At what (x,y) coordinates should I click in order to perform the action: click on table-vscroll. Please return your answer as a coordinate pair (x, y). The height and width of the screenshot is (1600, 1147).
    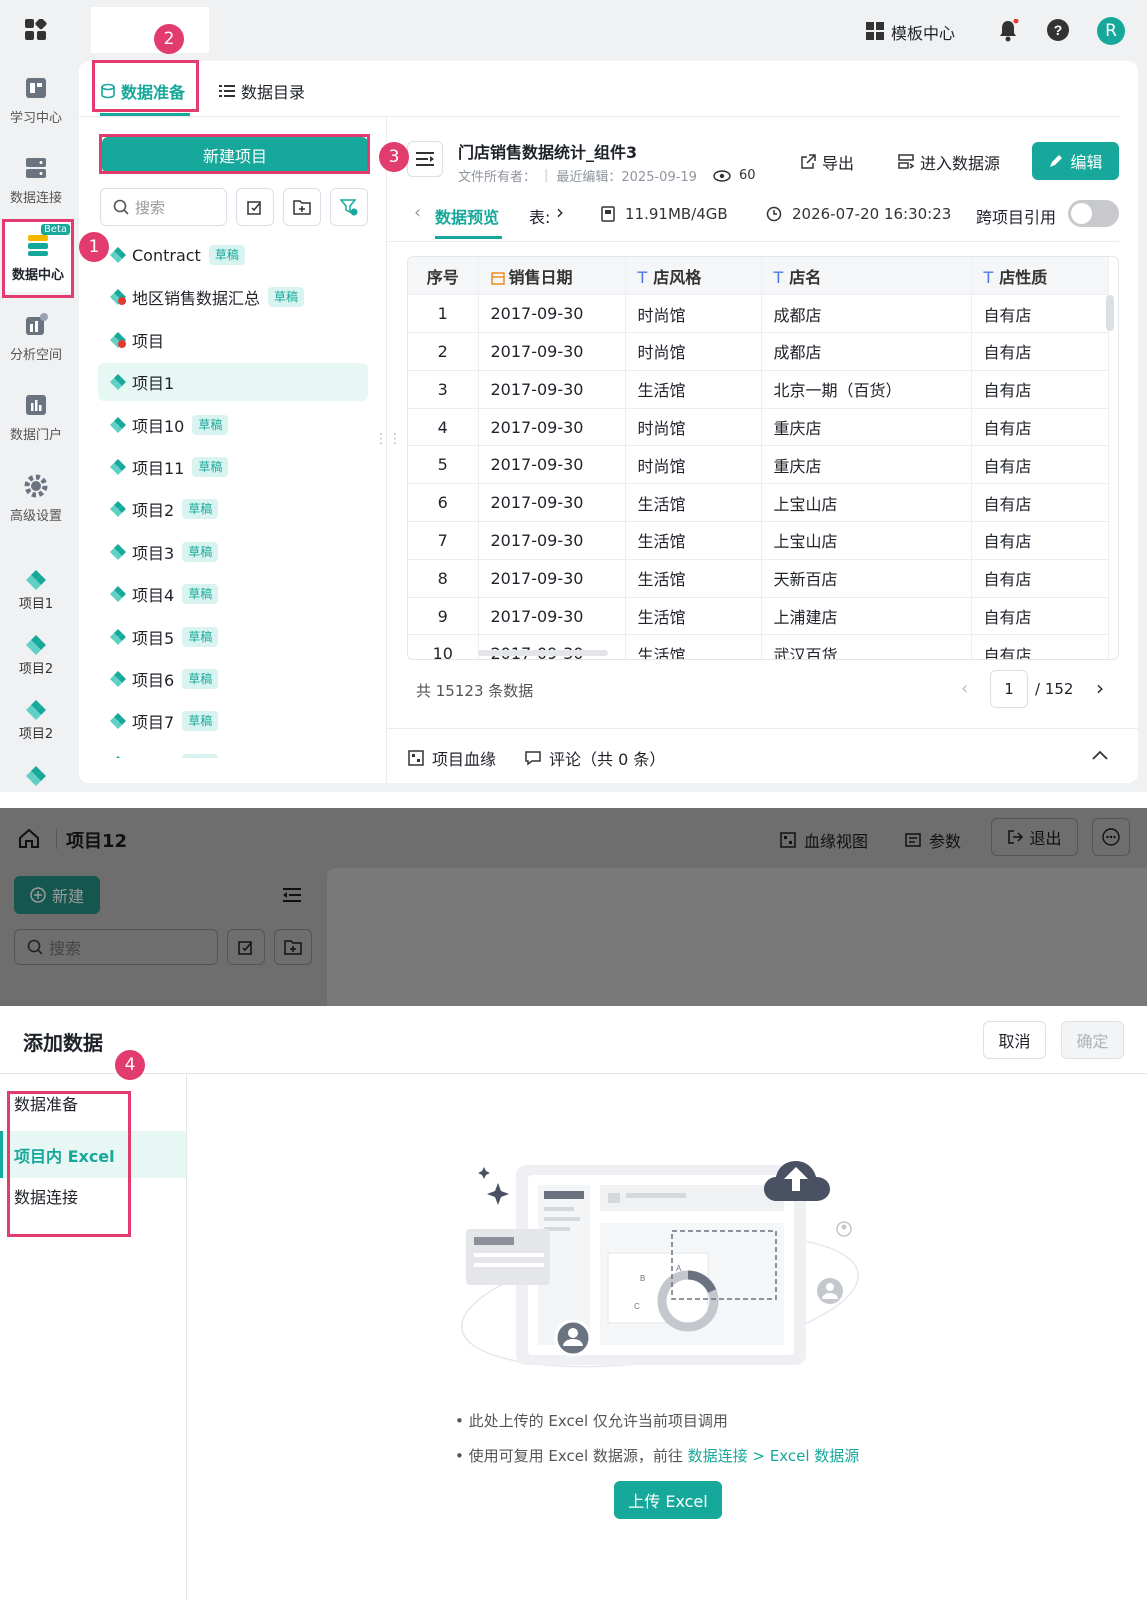
    Looking at the image, I should click on (1110, 313).